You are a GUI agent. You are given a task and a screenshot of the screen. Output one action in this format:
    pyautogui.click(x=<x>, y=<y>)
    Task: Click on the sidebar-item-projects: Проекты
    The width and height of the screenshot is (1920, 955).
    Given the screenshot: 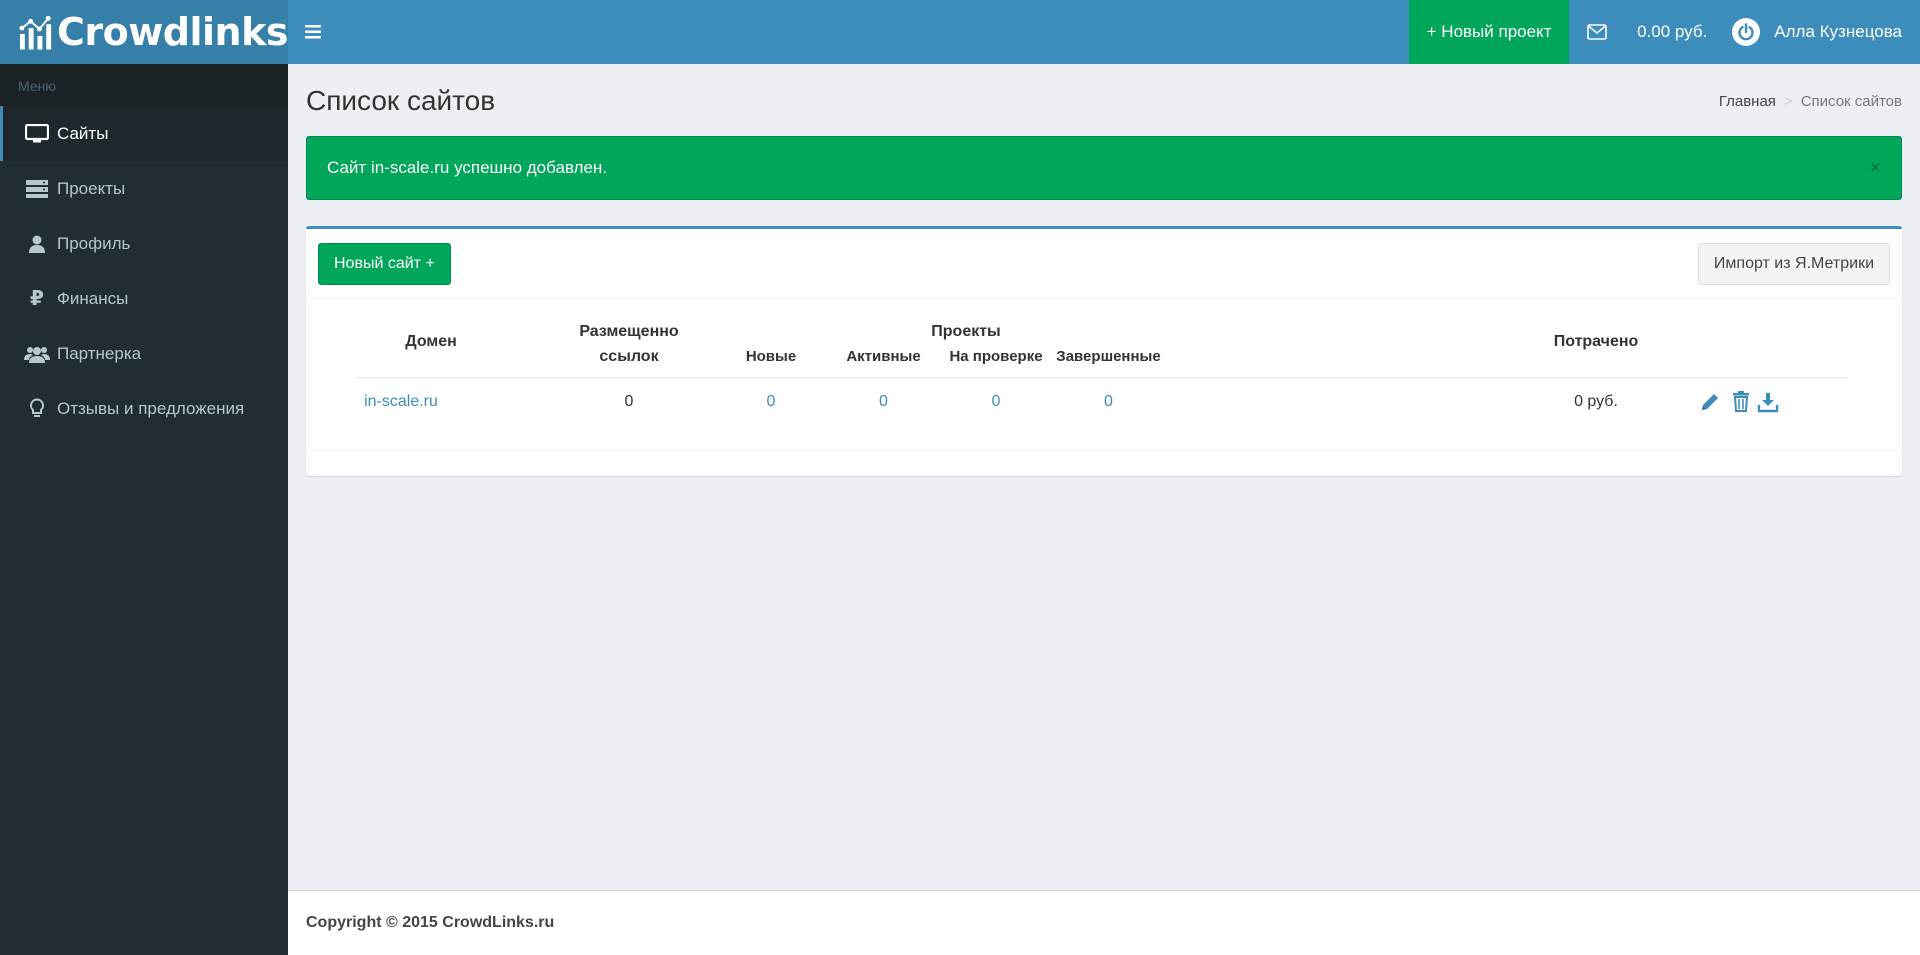 What is the action you would take?
    pyautogui.click(x=144, y=188)
    